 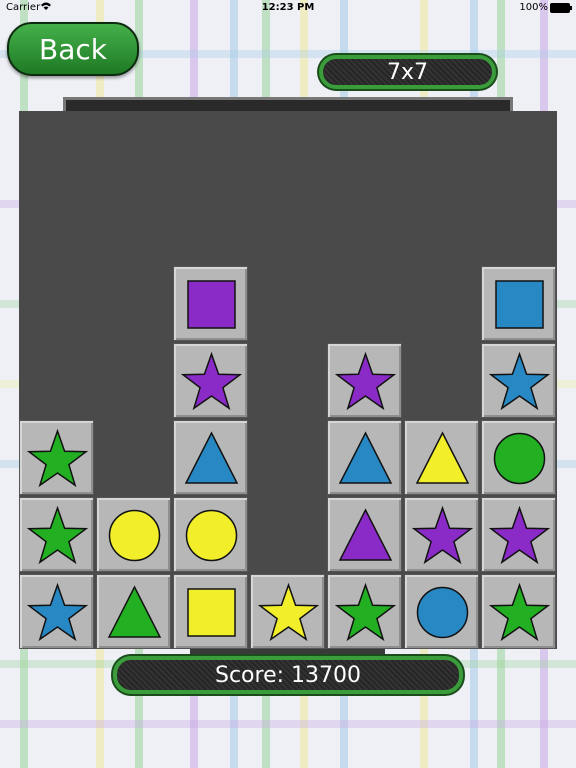 I want to click on level-size-indicator: 7x7, so click(x=407, y=72).